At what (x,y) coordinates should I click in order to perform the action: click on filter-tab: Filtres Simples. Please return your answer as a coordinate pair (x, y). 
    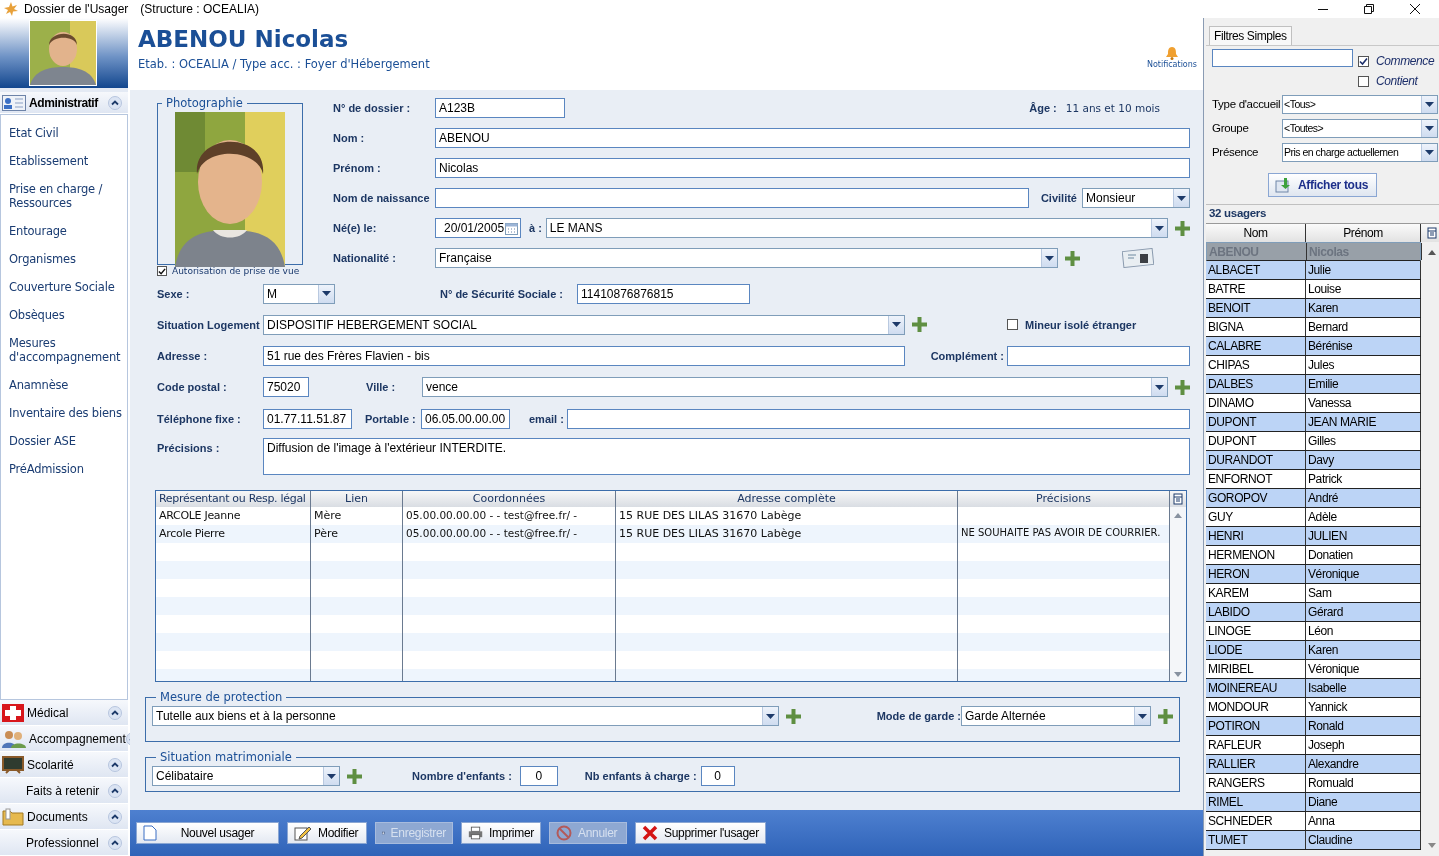
    Looking at the image, I should click on (1250, 35).